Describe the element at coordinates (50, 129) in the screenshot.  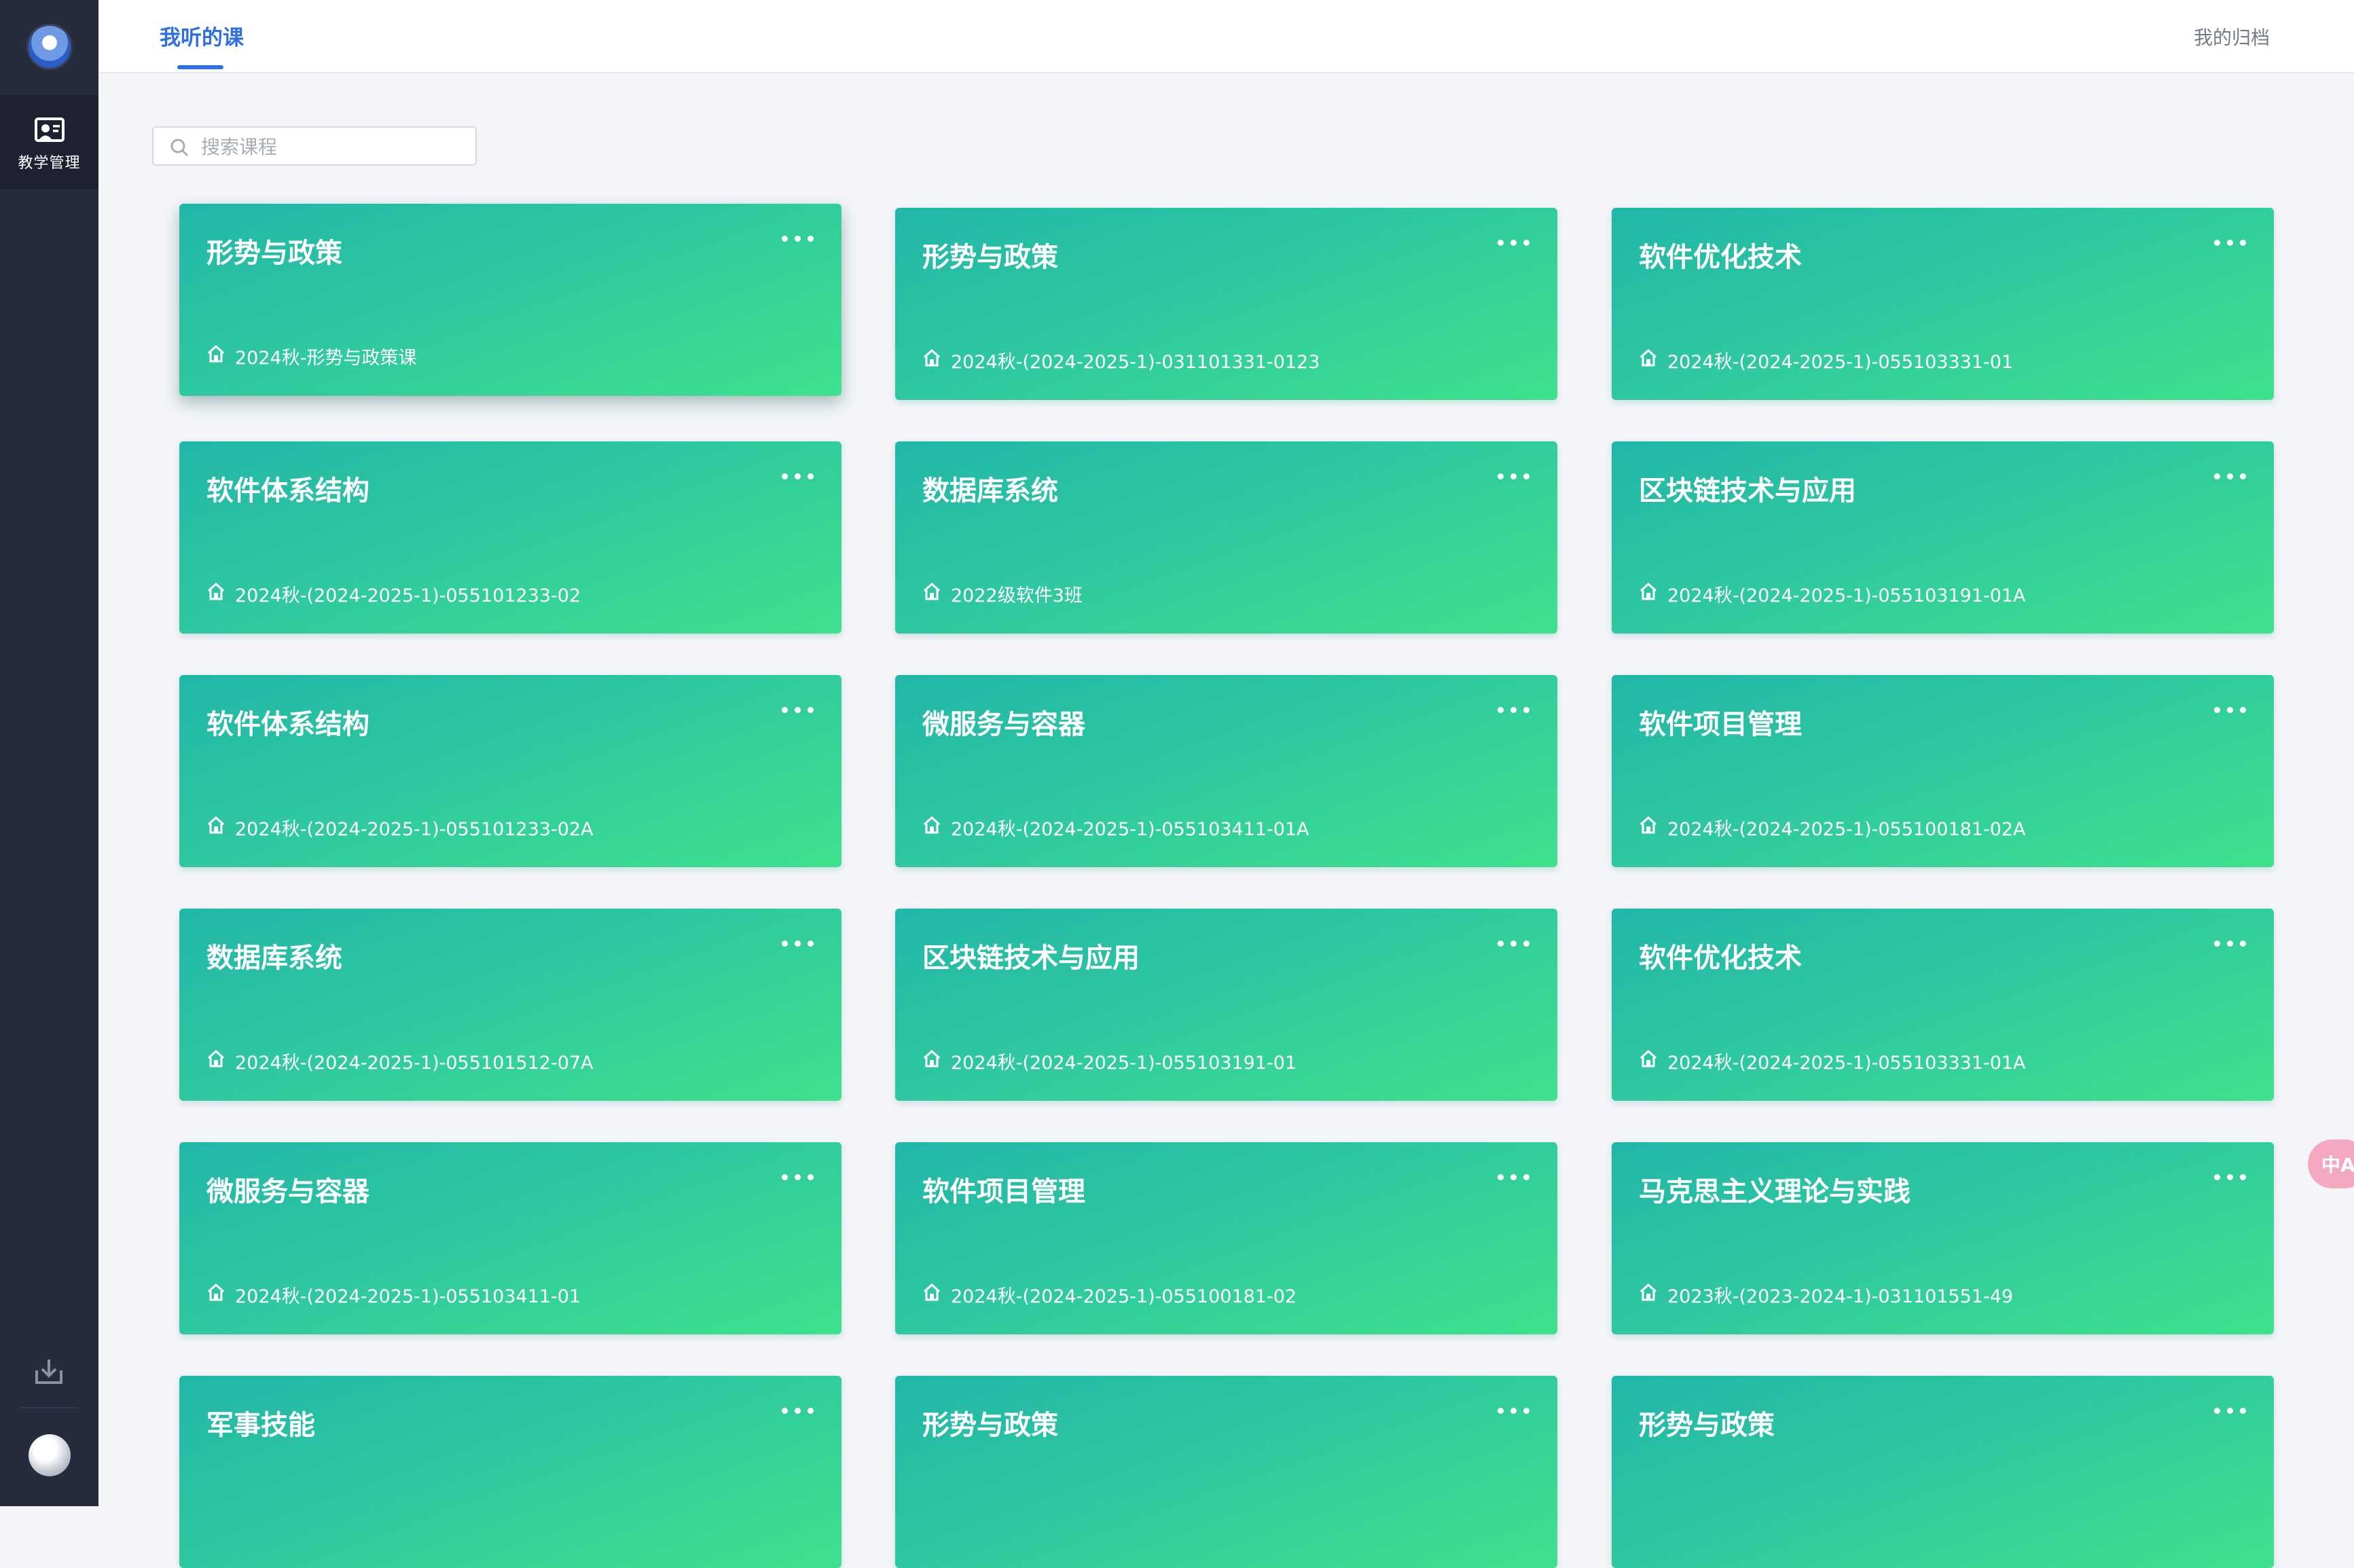
I see `teaching-management-icon` at that location.